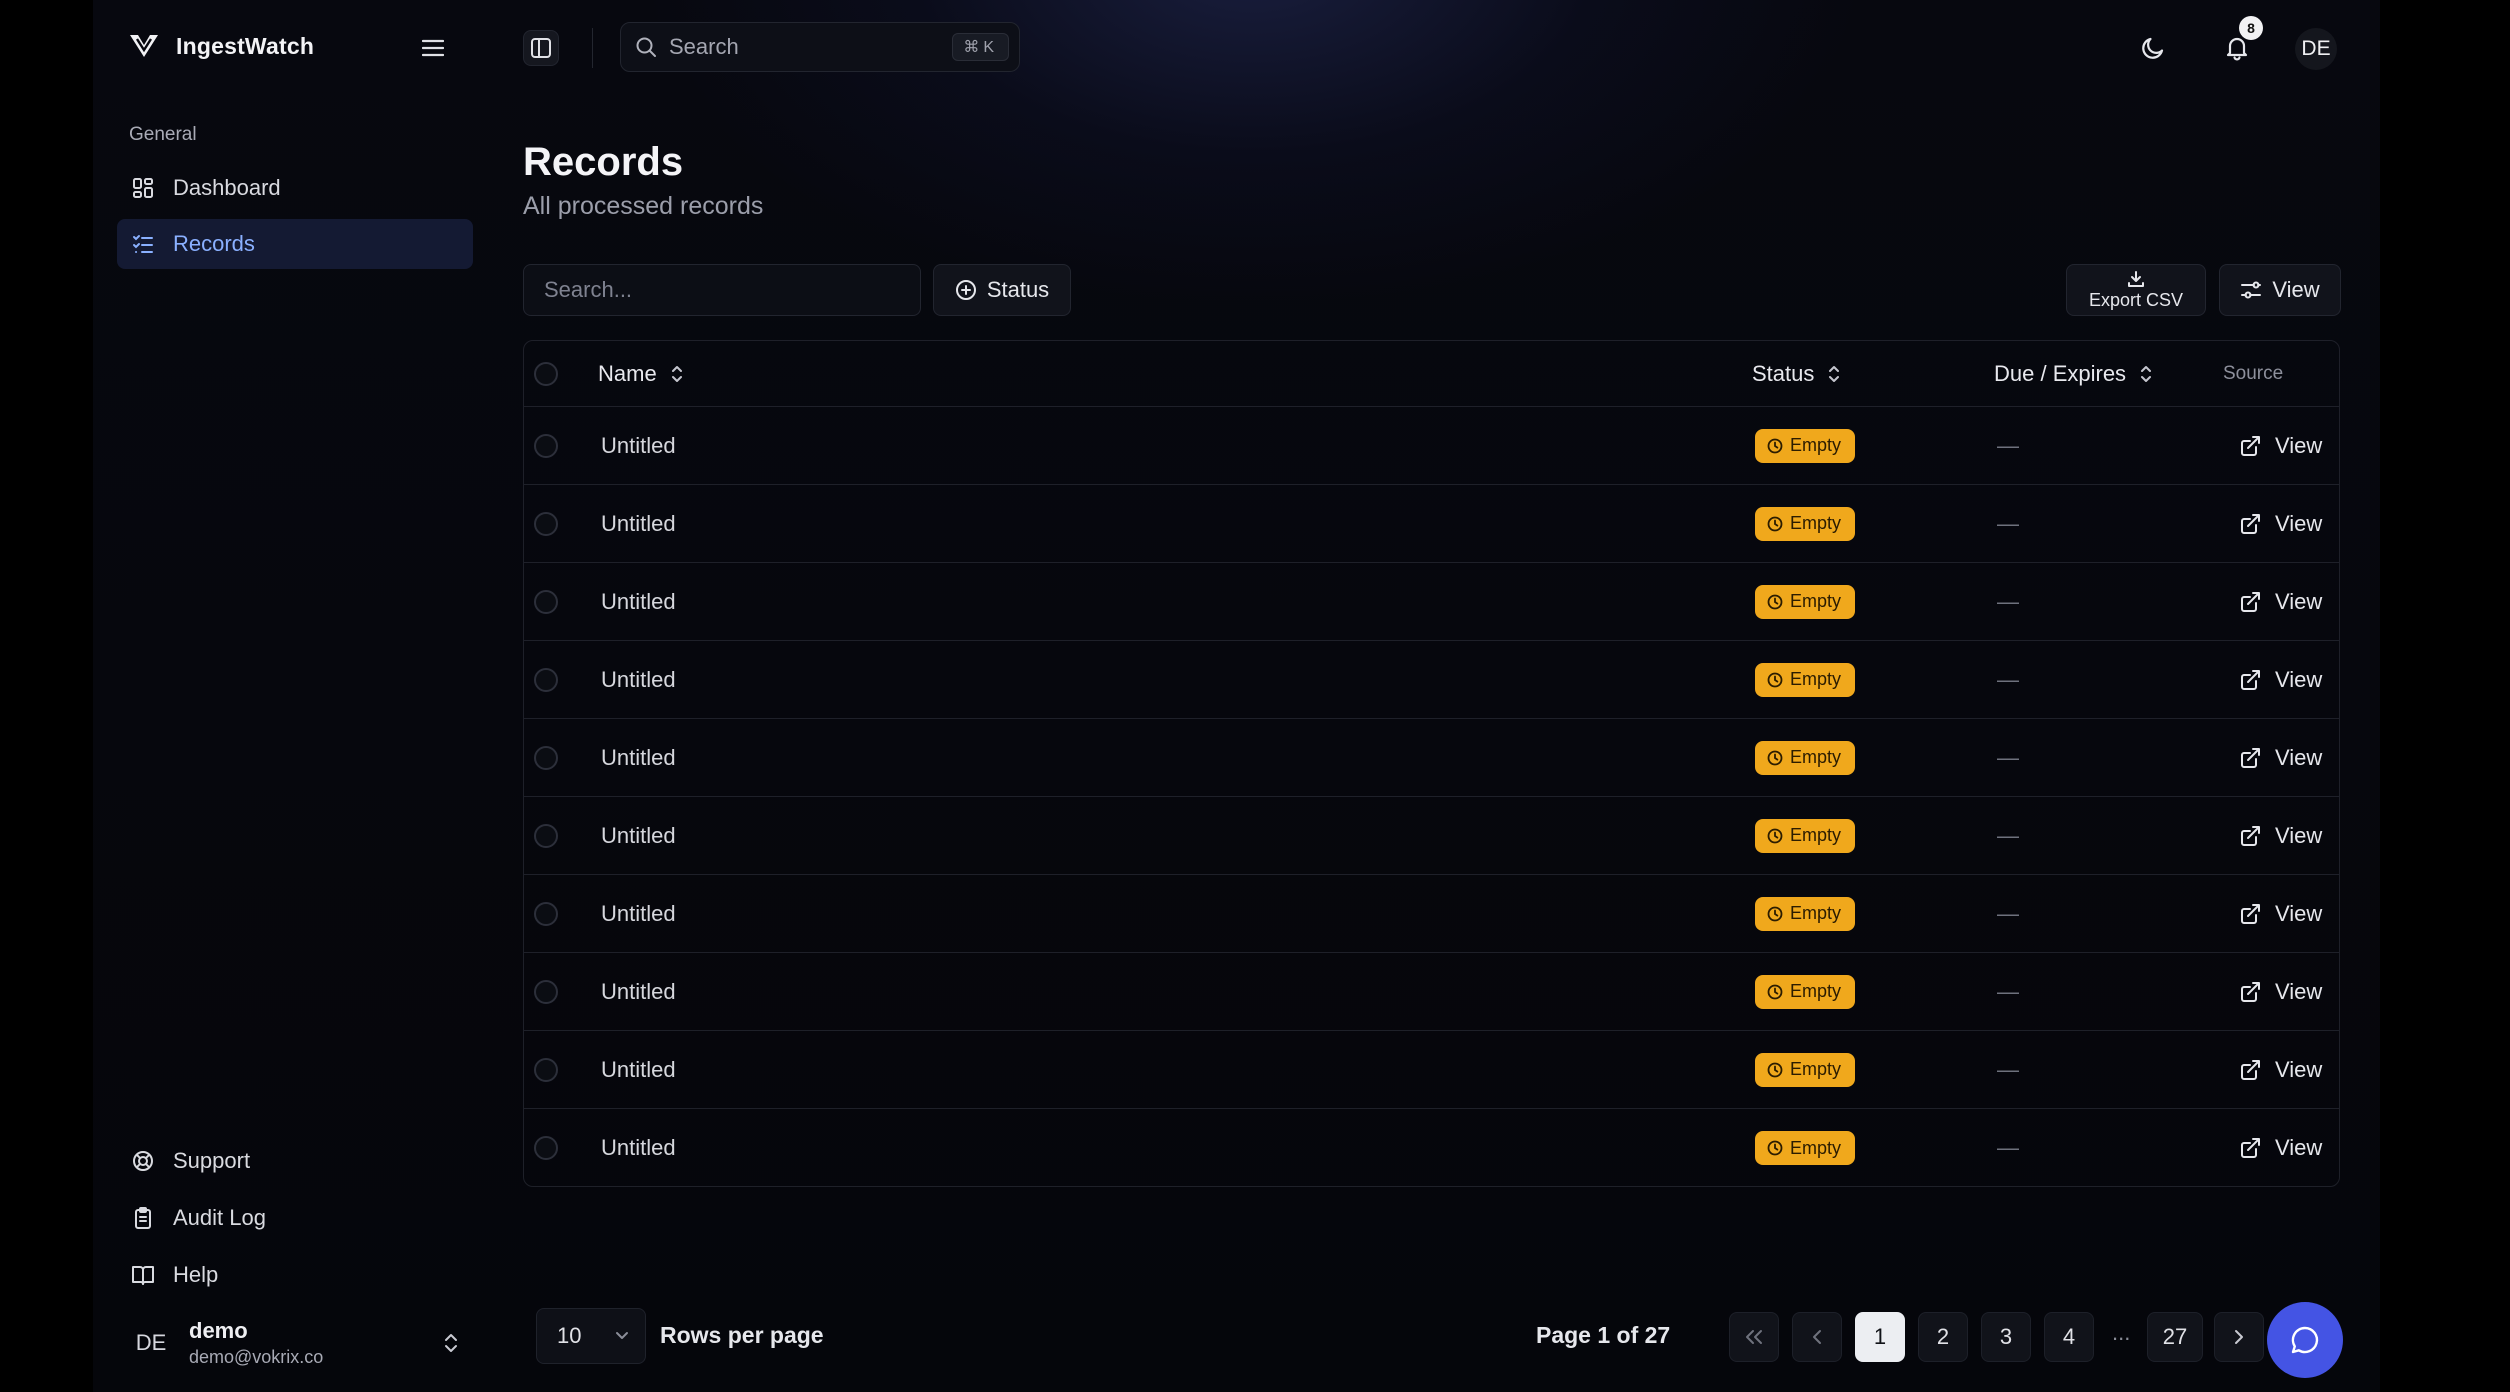 This screenshot has height=1392, width=2510. Describe the element at coordinates (820, 47) in the screenshot. I see `global-search-input: Search ⌘K` at that location.